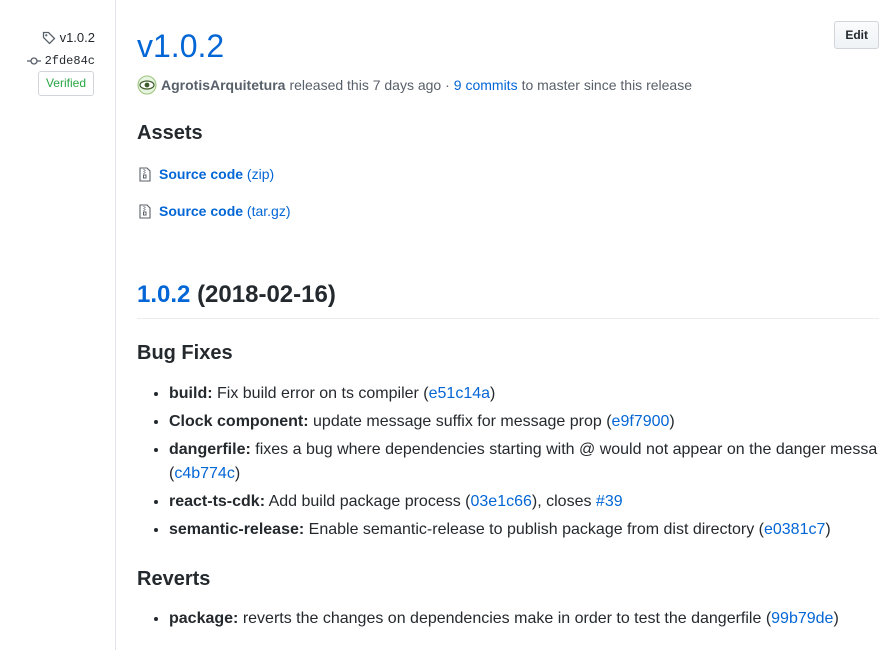 This screenshot has width=893, height=650. What do you see at coordinates (323, 393) in the screenshot?
I see `item-text: Fix build error on ts compiler (` at bounding box center [323, 393].